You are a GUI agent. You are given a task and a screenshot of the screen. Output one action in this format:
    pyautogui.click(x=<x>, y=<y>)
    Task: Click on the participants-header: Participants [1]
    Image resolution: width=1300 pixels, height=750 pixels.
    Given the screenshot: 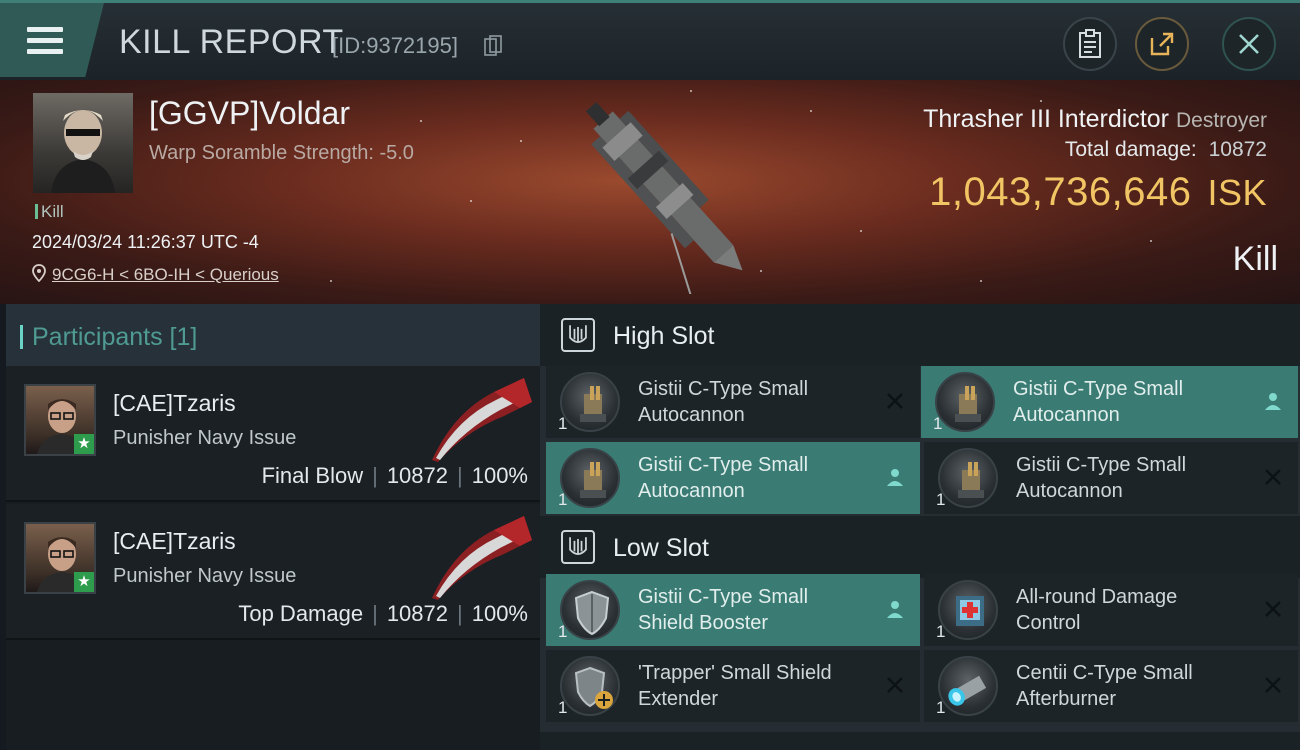 What is the action you would take?
    pyautogui.click(x=273, y=335)
    